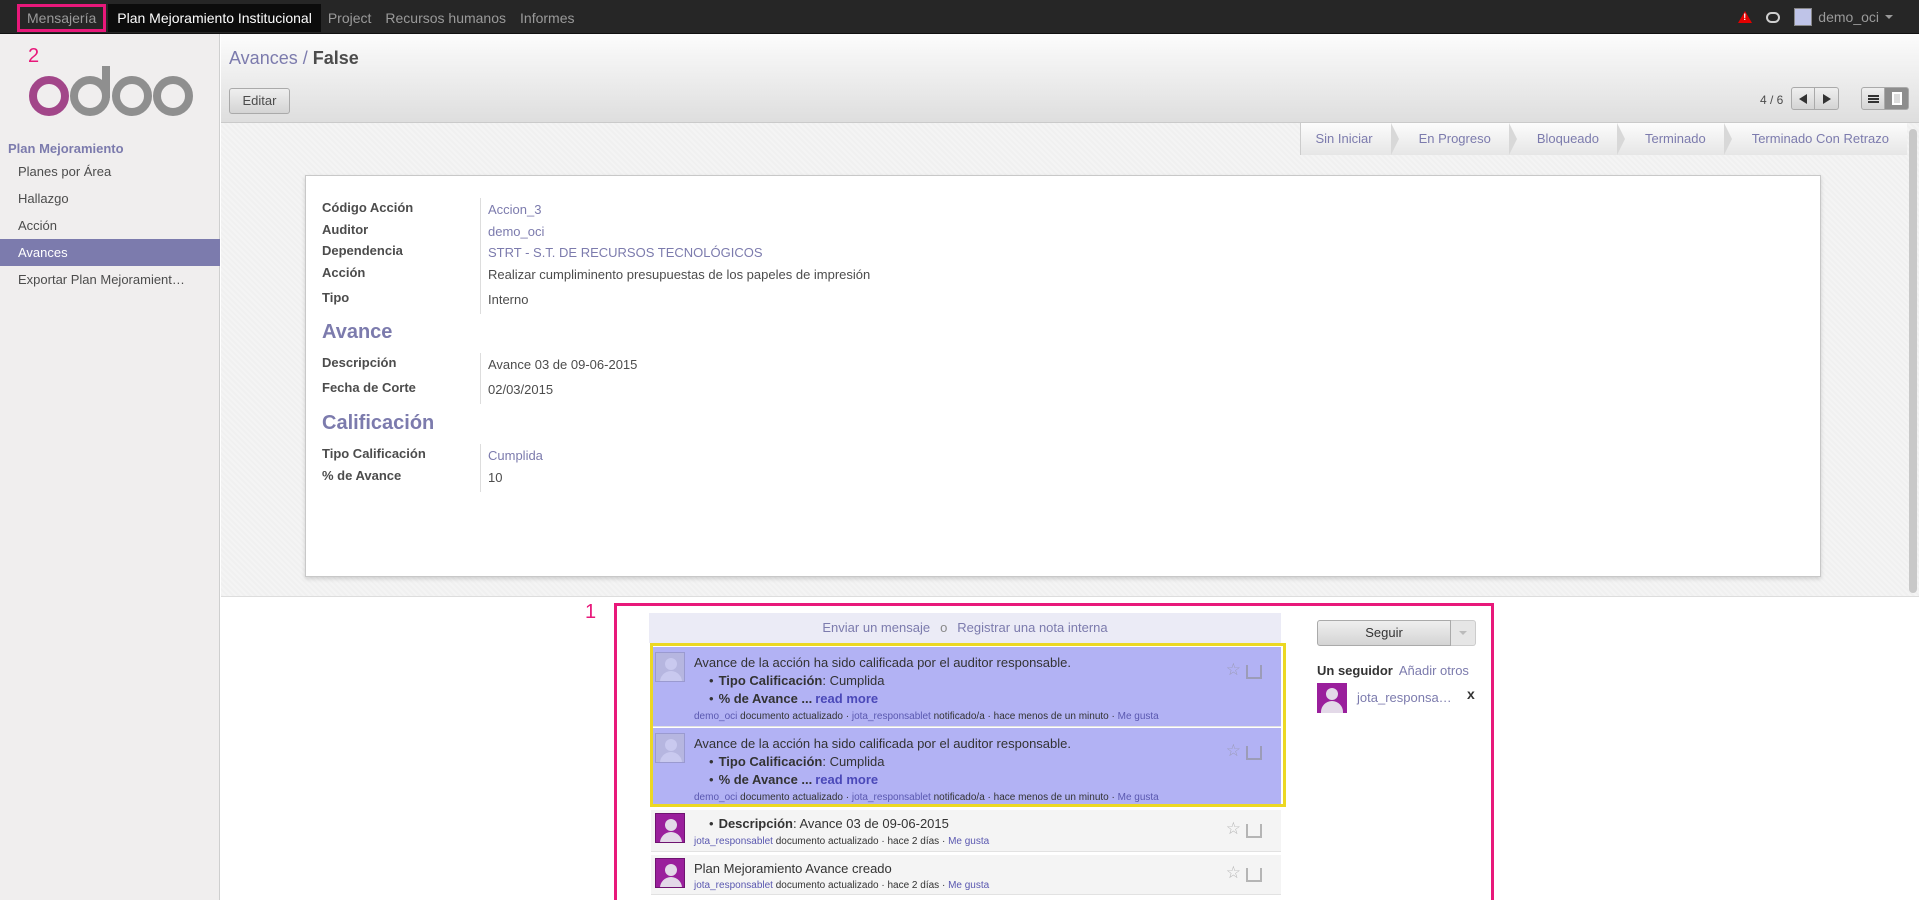  I want to click on form-view-button, so click(1897, 98).